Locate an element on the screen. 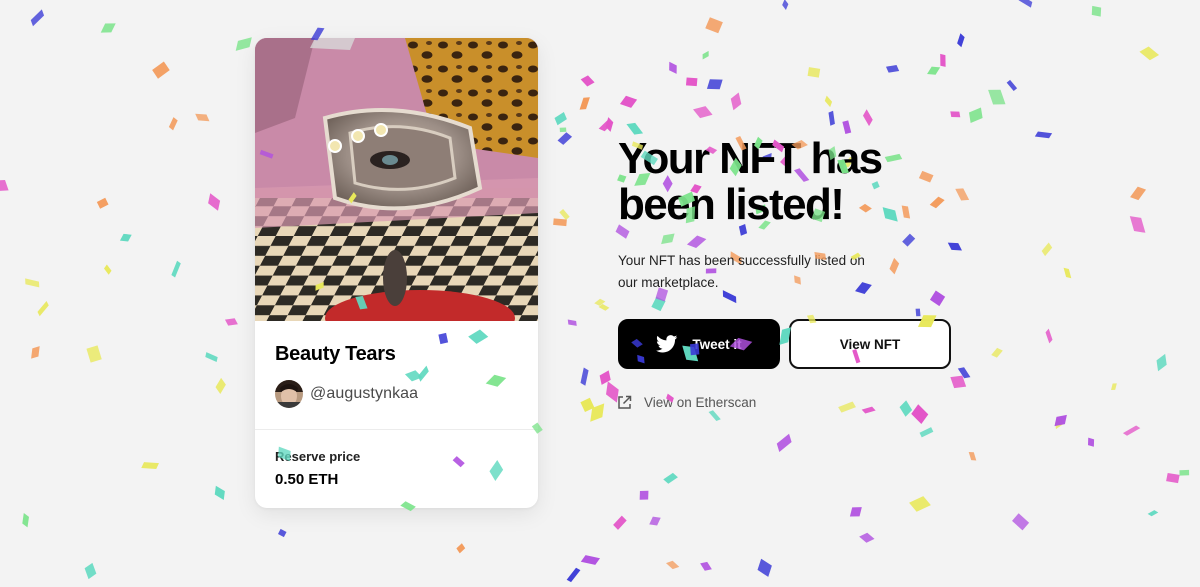 The height and width of the screenshot is (587, 1200). nft-title: Beauty Tears is located at coordinates (335, 354).